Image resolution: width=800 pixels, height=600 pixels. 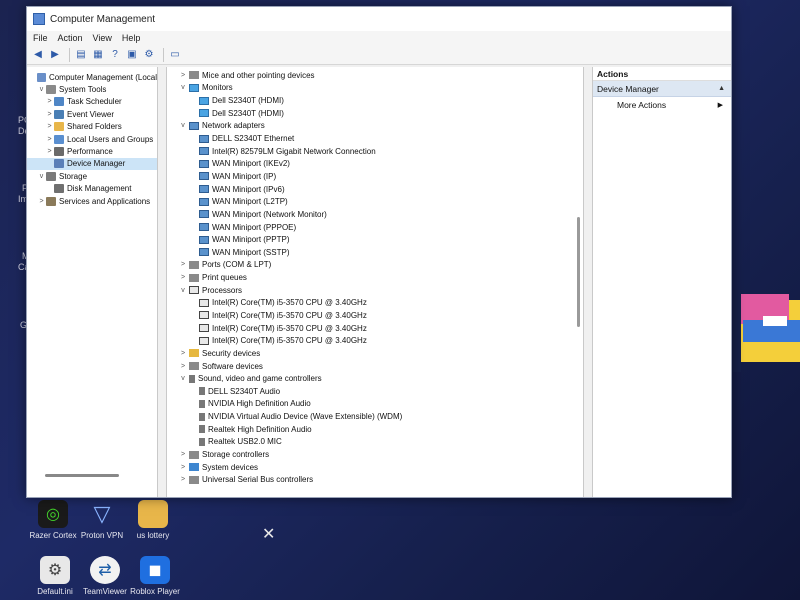 What do you see at coordinates (721, 88) in the screenshot?
I see `collapse-arrow-icon: ▲` at bounding box center [721, 88].